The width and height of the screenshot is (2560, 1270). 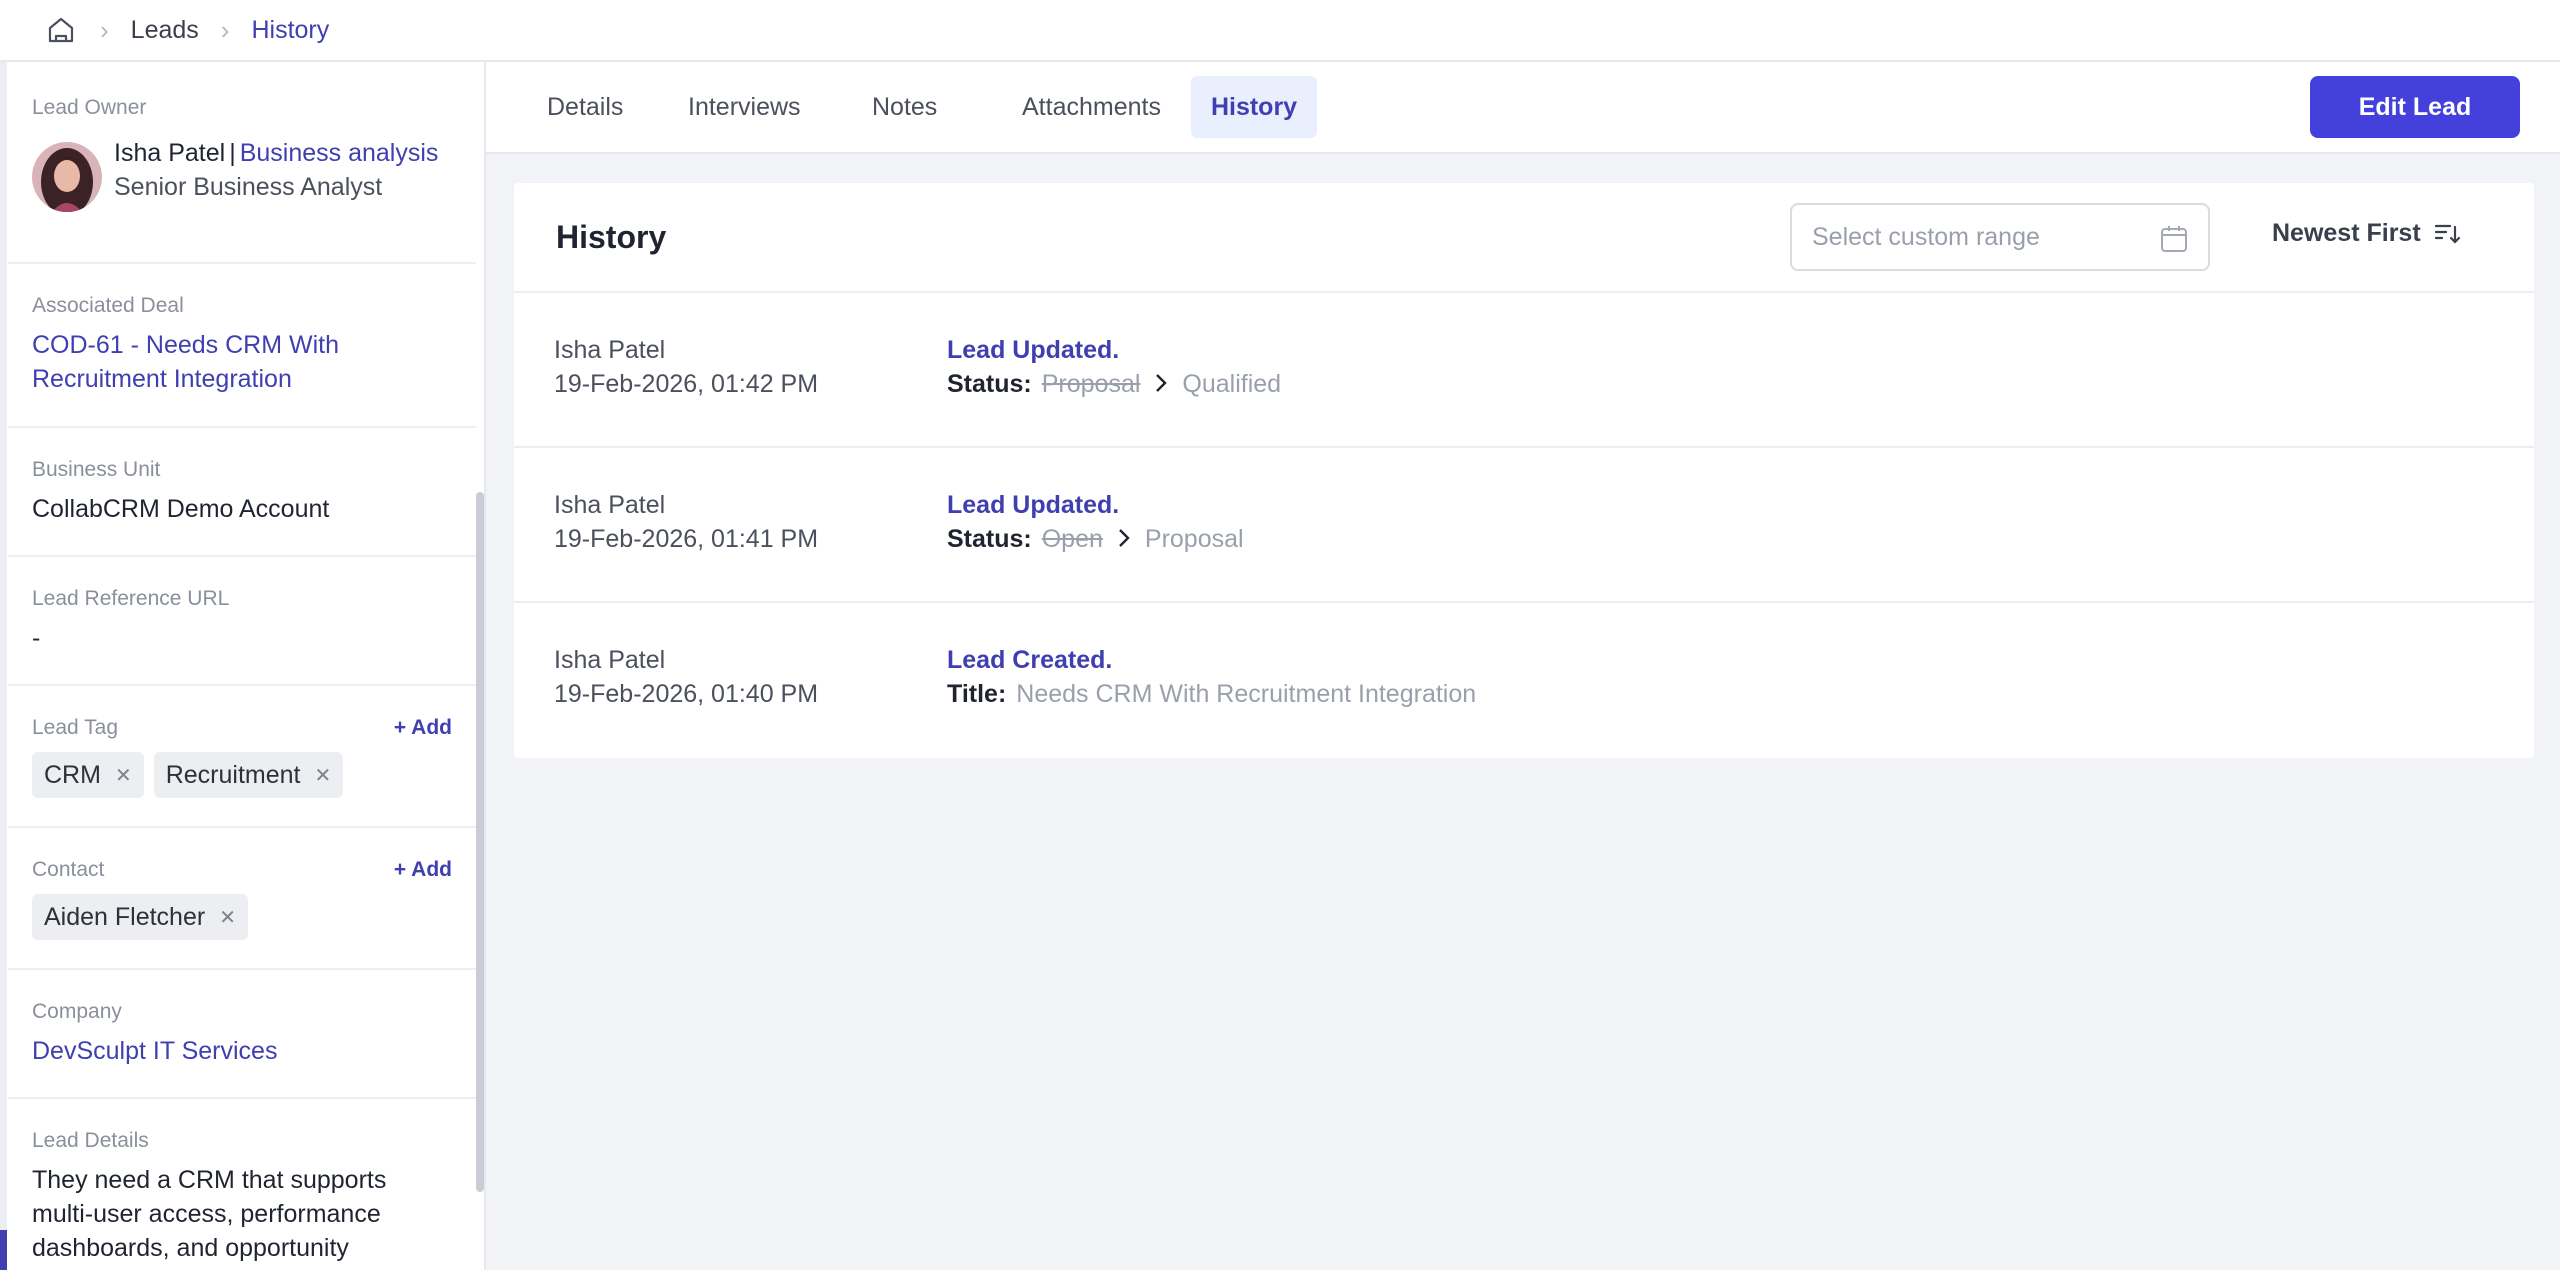 I want to click on breadcrumb-history: History, so click(x=290, y=29).